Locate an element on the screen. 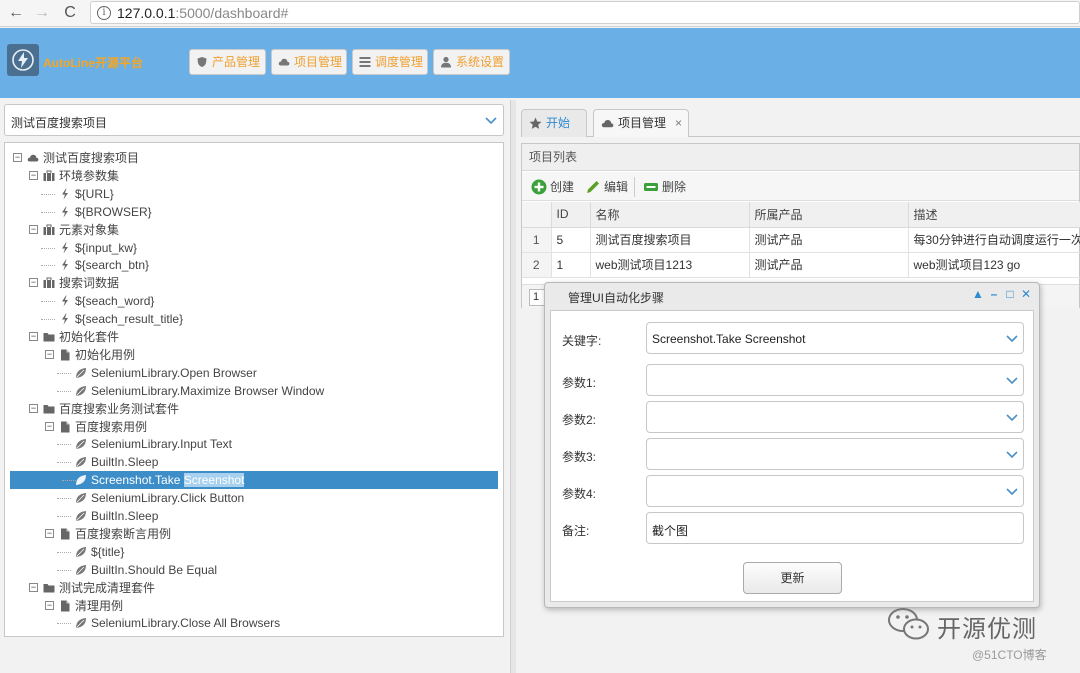 The width and height of the screenshot is (1080, 673). create-button: 创建 is located at coordinates (552, 187).